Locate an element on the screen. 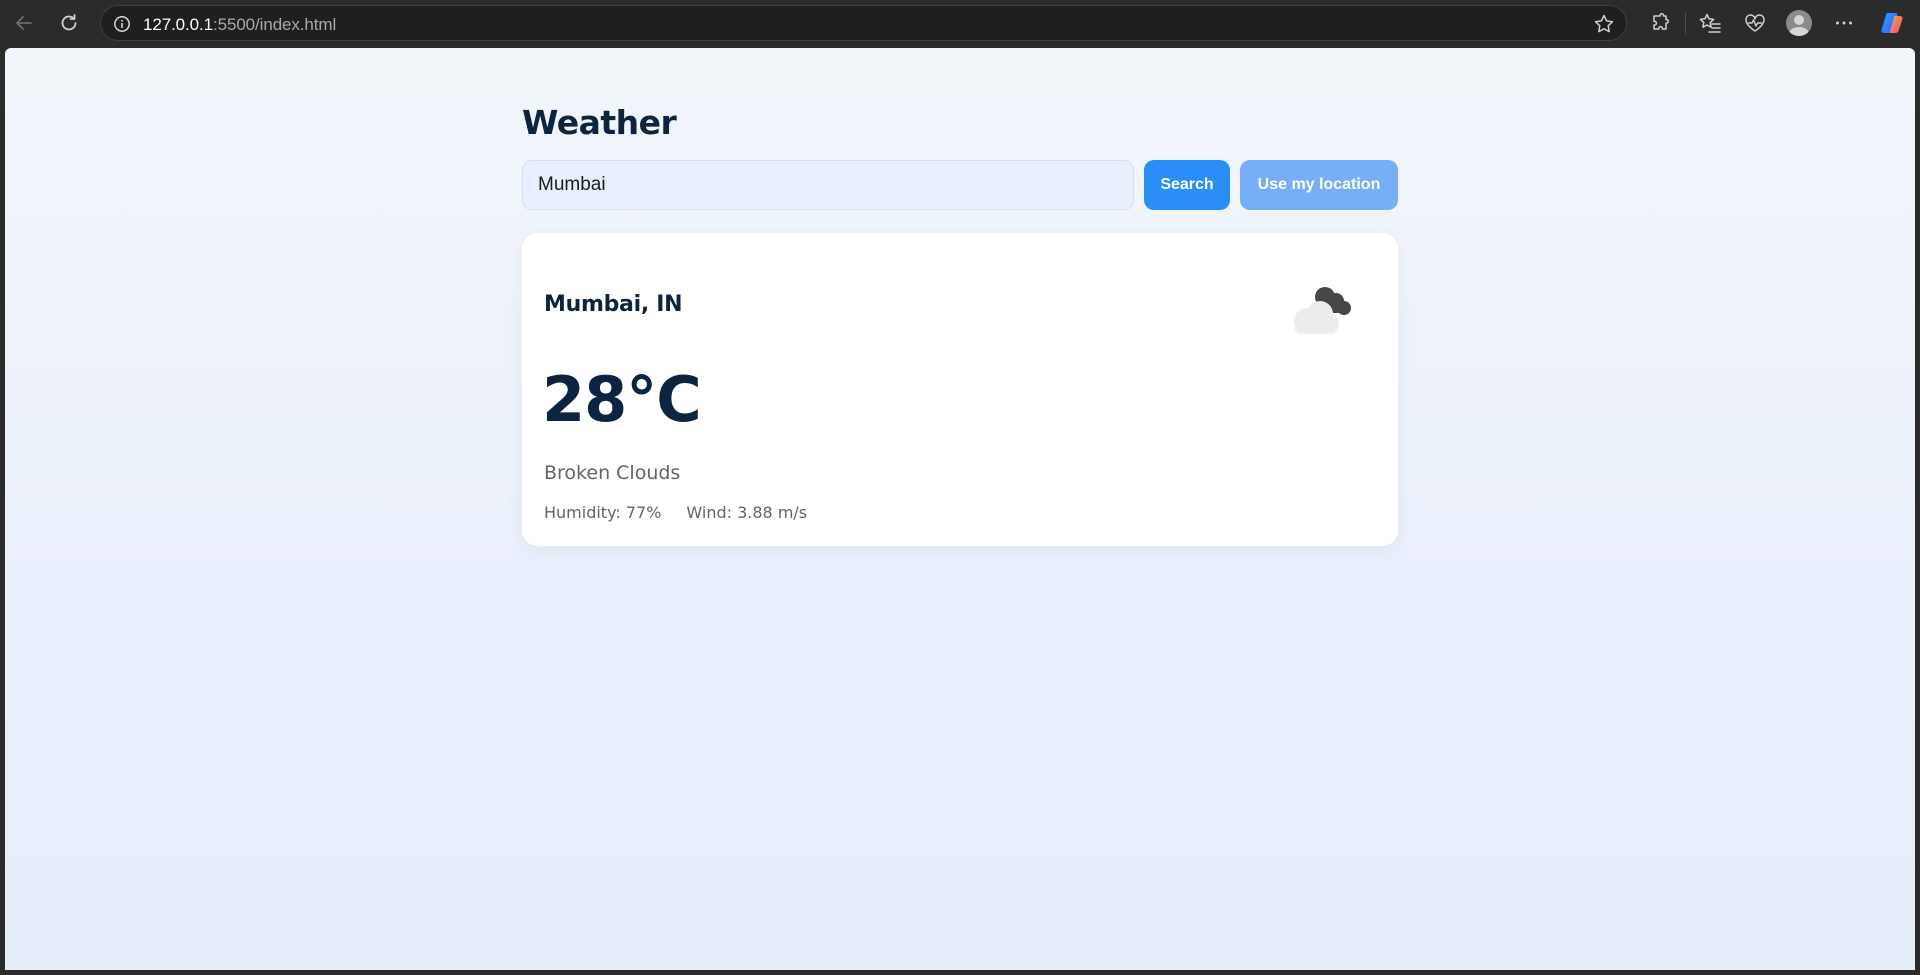 This screenshot has width=1920, height=975. star-icon is located at coordinates (1604, 23).